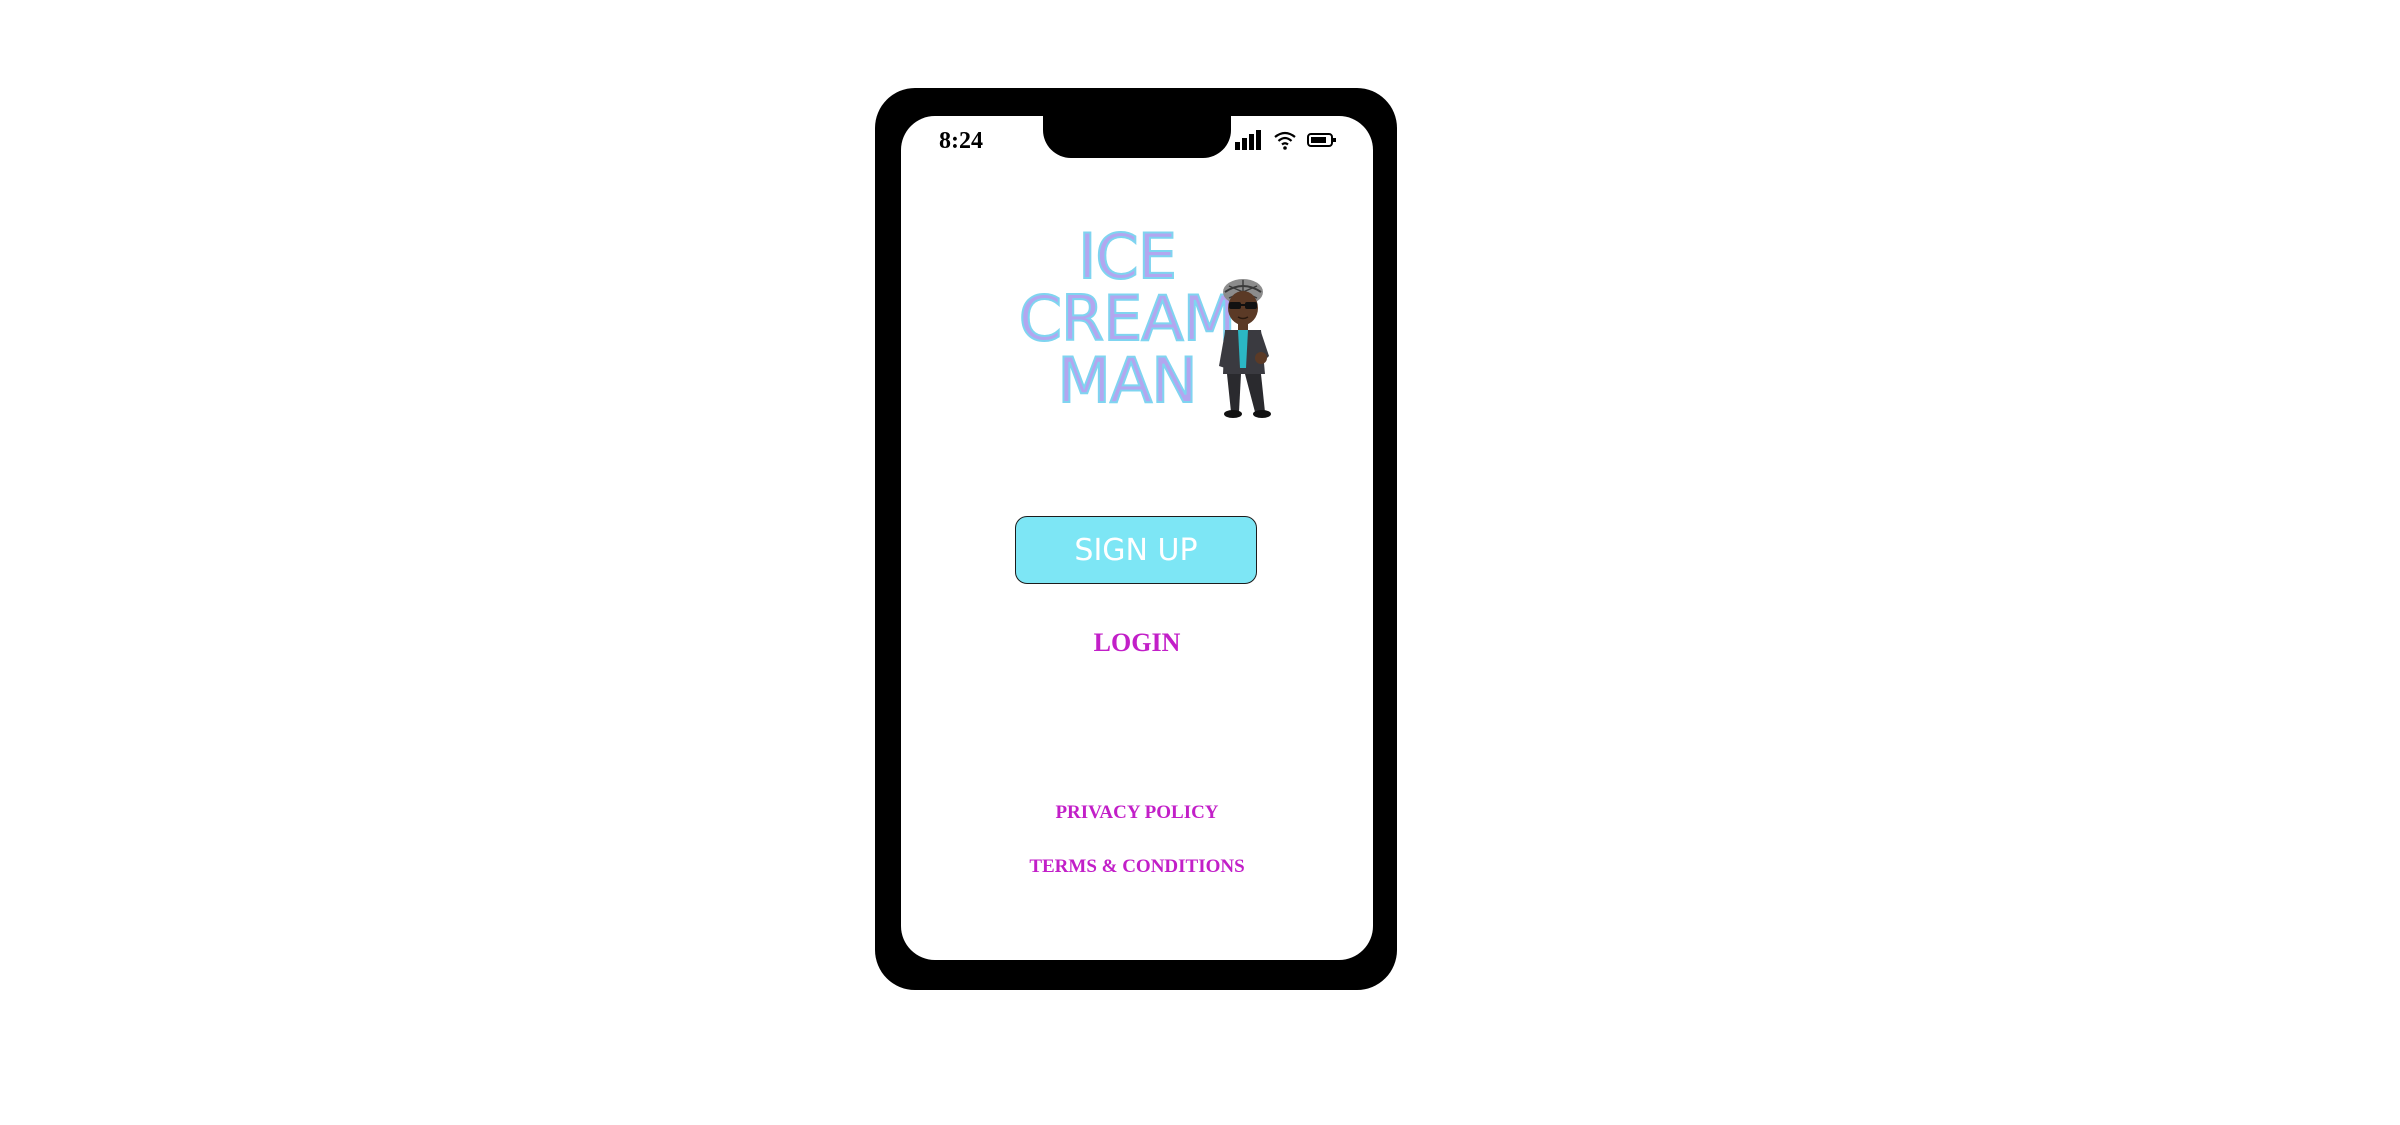 The width and height of the screenshot is (2400, 1125). What do you see at coordinates (1249, 140) in the screenshot?
I see `signal-icon` at bounding box center [1249, 140].